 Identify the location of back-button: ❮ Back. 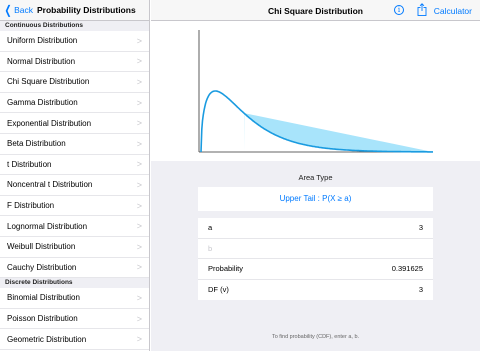
(18, 10).